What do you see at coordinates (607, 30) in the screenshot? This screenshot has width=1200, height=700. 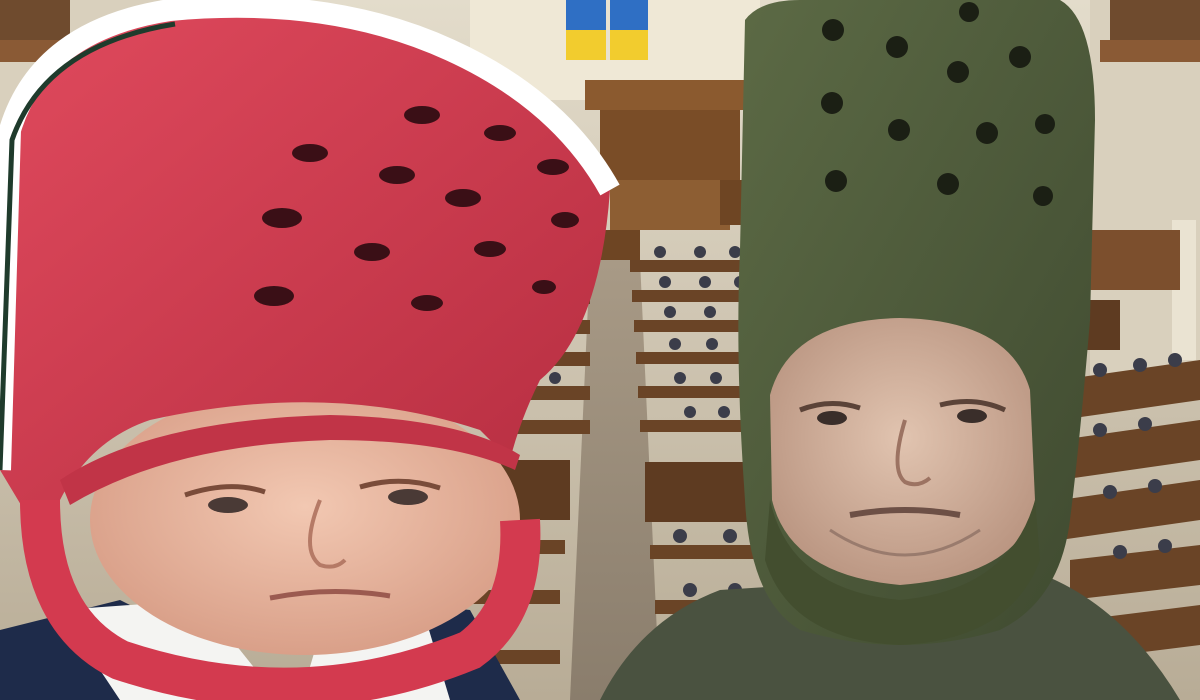 I see `flag` at bounding box center [607, 30].